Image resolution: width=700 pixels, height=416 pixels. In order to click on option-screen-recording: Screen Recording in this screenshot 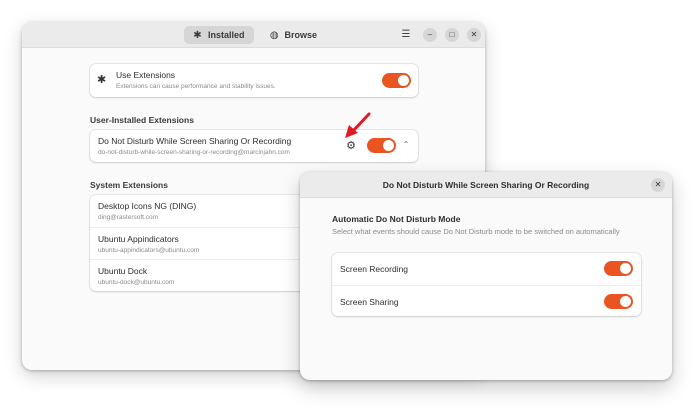, I will do `click(486, 268)`.